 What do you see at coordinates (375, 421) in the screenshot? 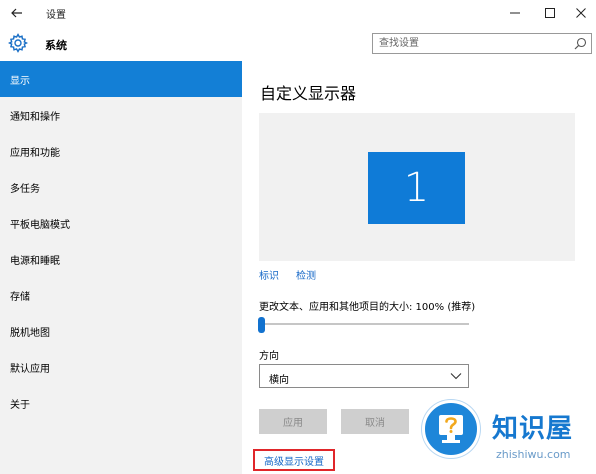
I see `cancel-button: 取消` at bounding box center [375, 421].